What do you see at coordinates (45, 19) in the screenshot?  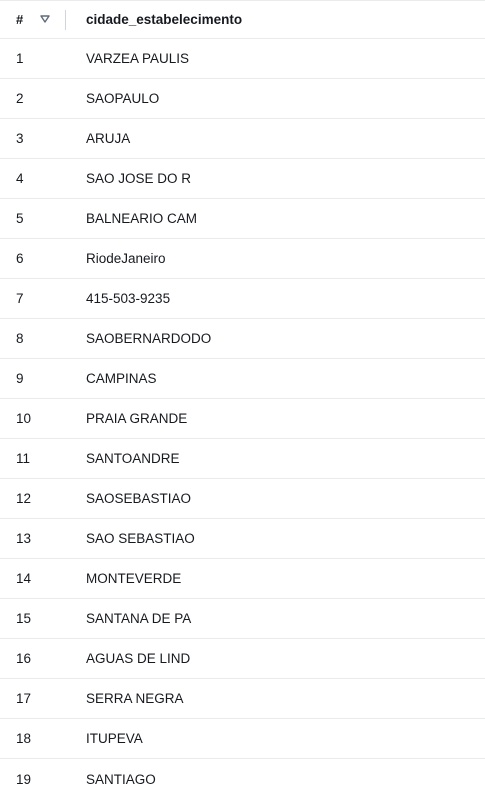 I see `sort-triangle-down-icon` at bounding box center [45, 19].